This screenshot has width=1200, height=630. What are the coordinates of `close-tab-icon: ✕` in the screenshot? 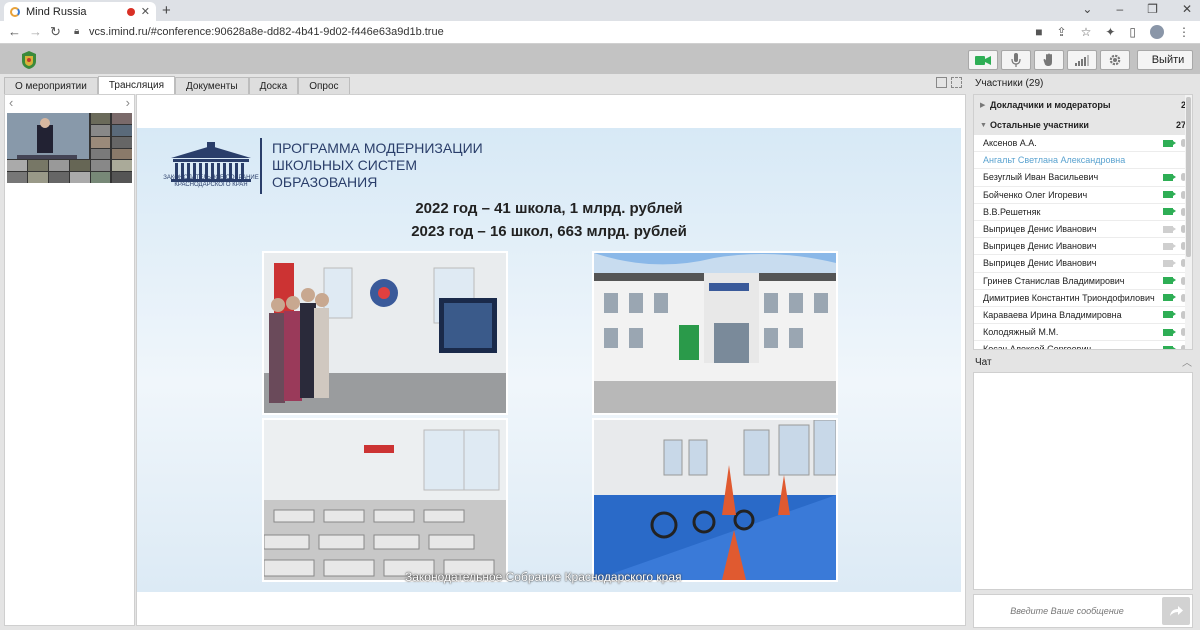 It's located at (145, 11).